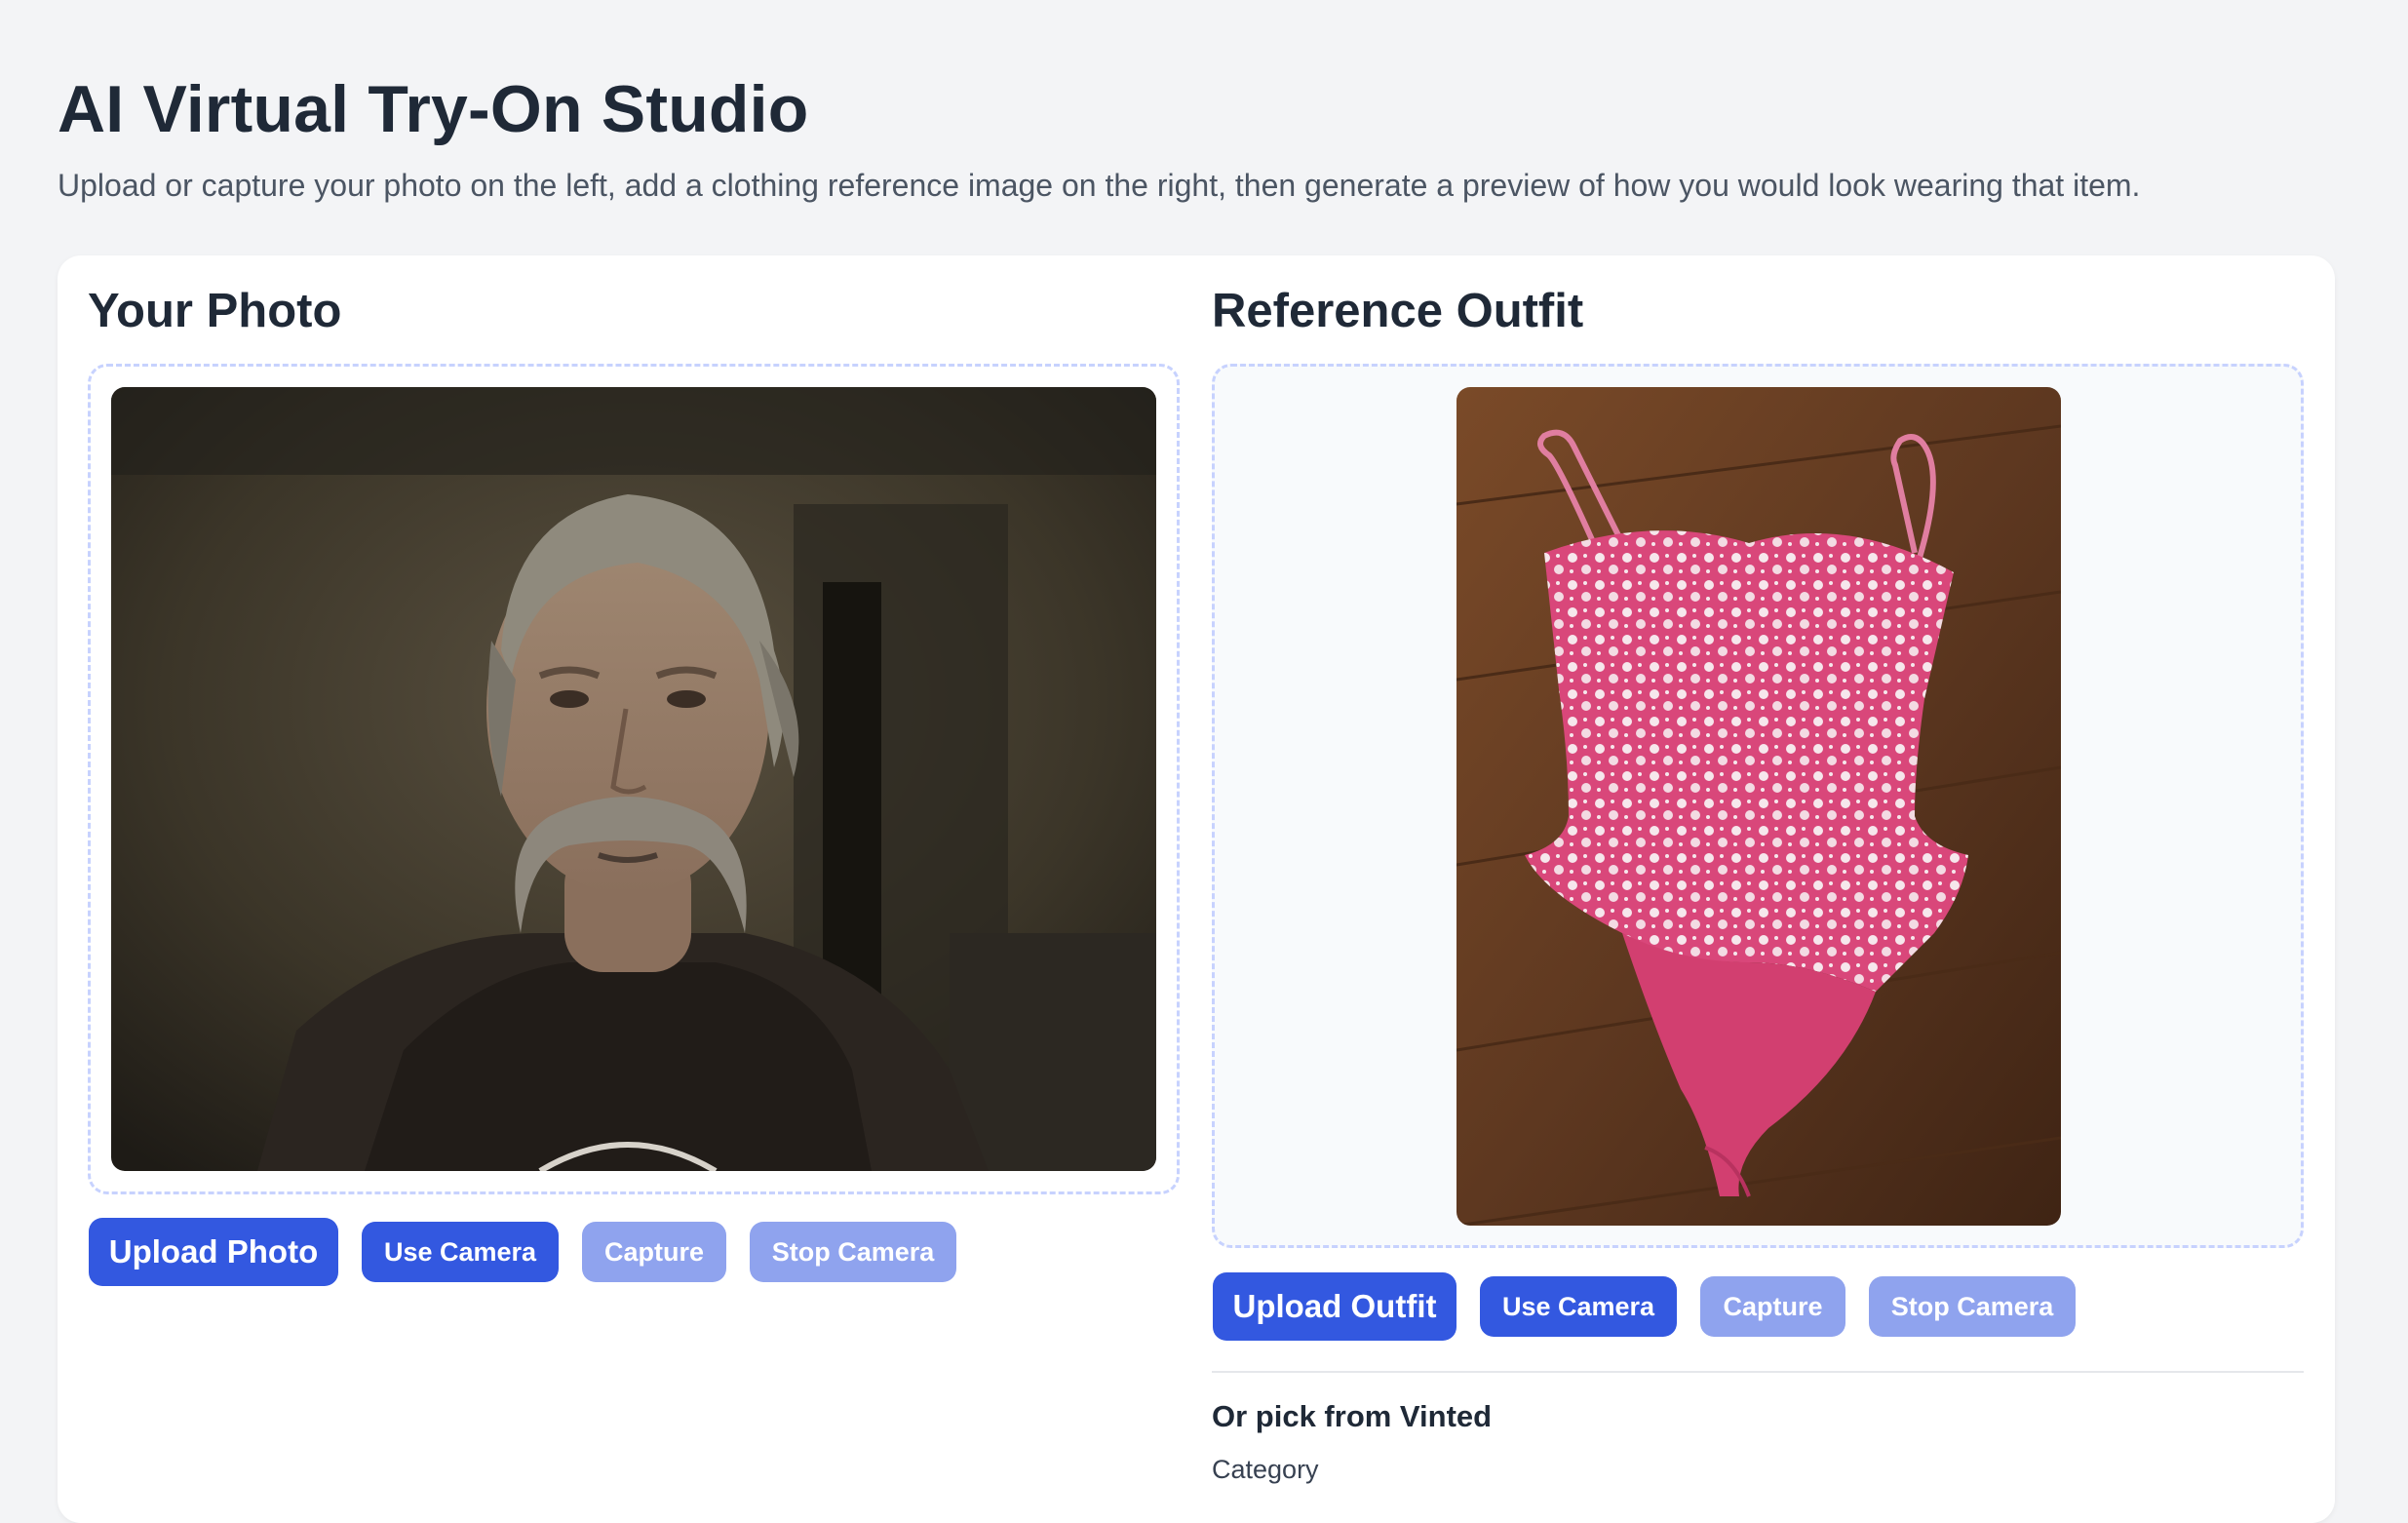  Describe the element at coordinates (1334, 1306) in the screenshot. I see `upload-outfit-button: Upload Outfit` at that location.